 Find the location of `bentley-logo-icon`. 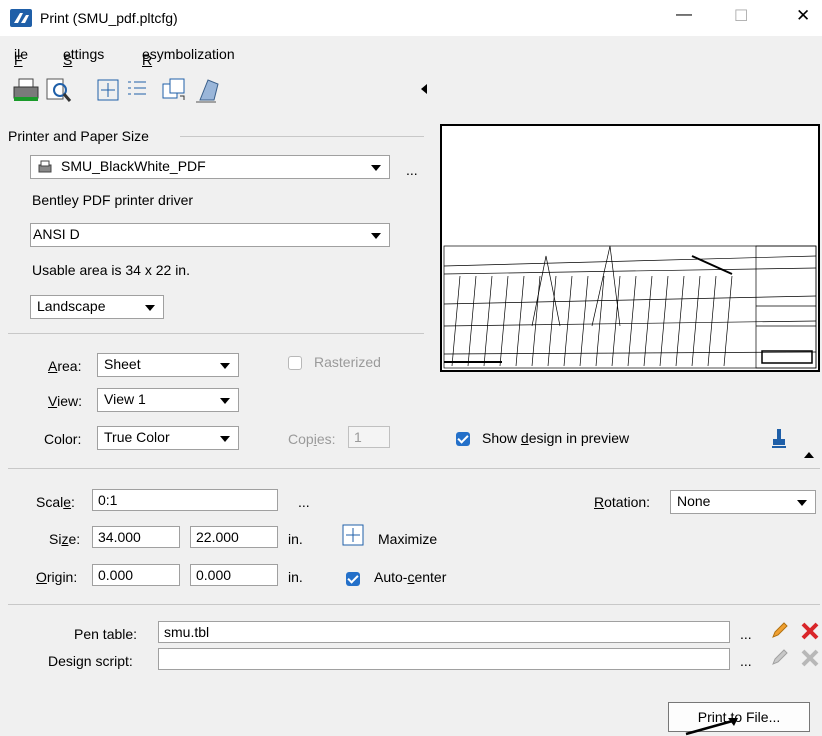

bentley-logo-icon is located at coordinates (21, 18).